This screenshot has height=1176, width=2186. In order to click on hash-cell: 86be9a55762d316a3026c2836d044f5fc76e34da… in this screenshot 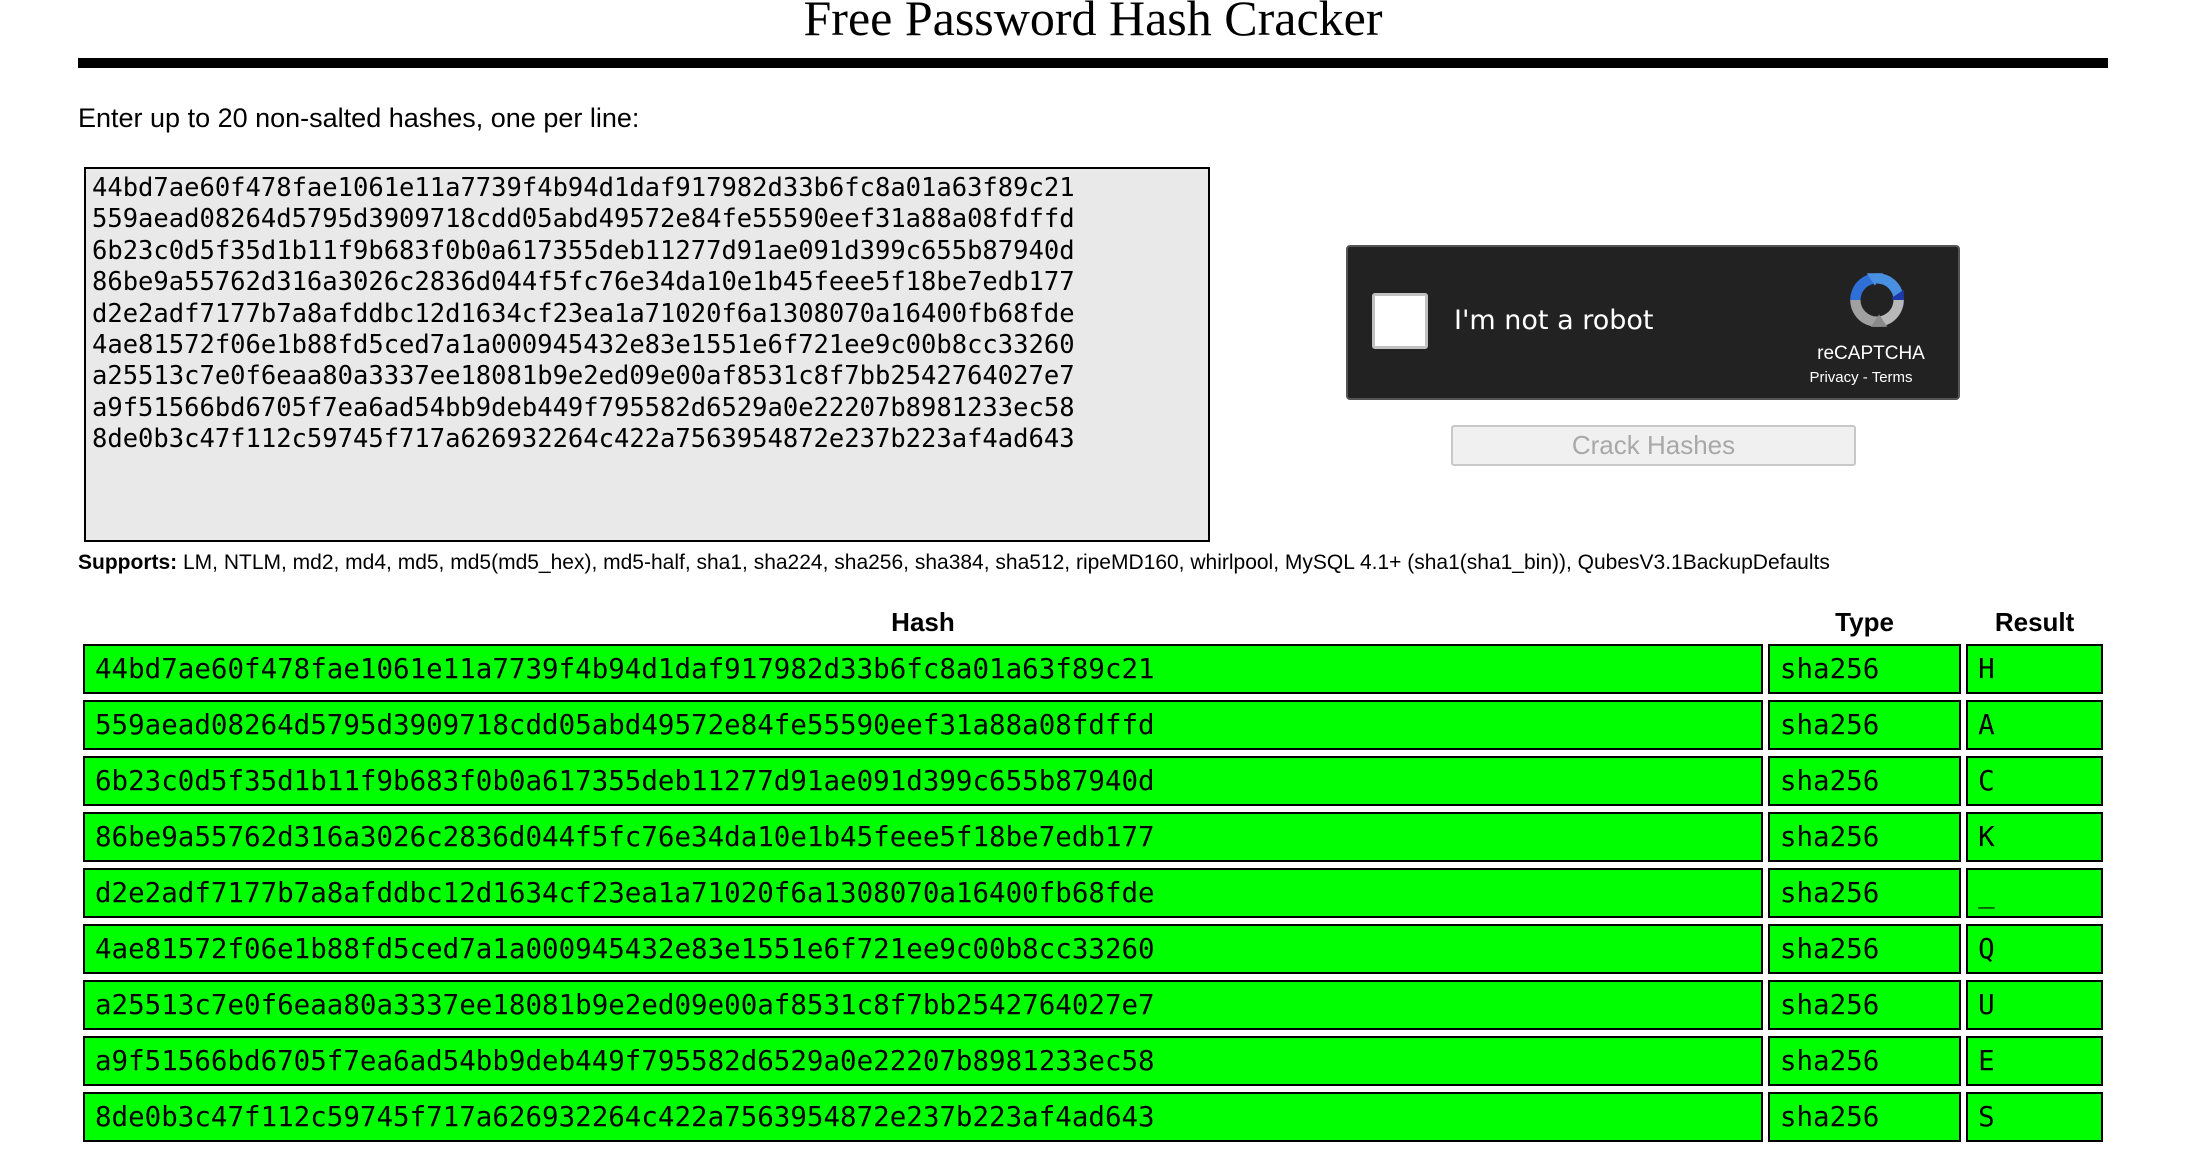, I will do `click(923, 837)`.